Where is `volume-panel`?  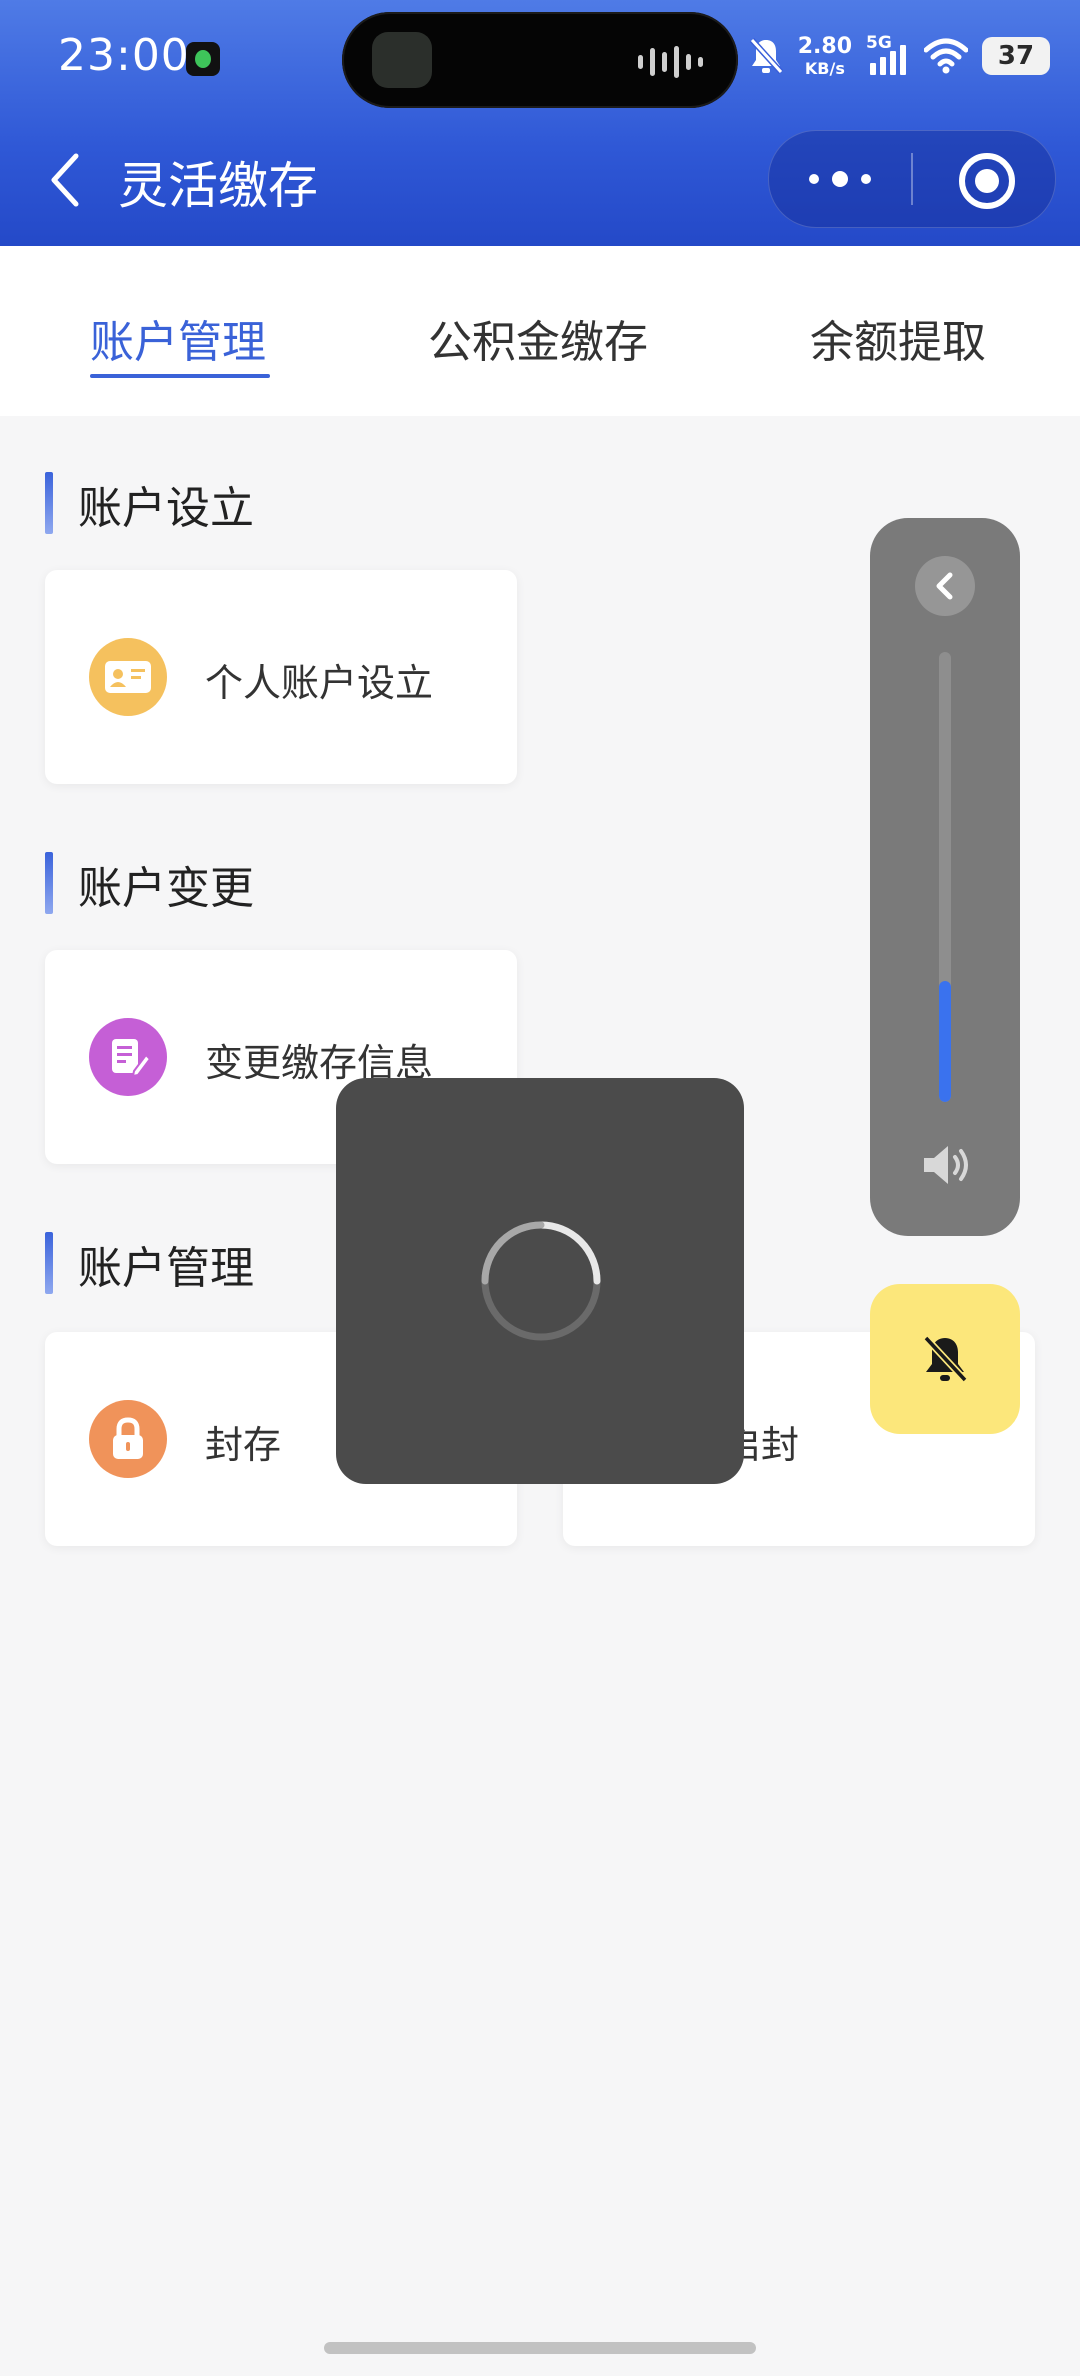
volume-panel is located at coordinates (945, 877).